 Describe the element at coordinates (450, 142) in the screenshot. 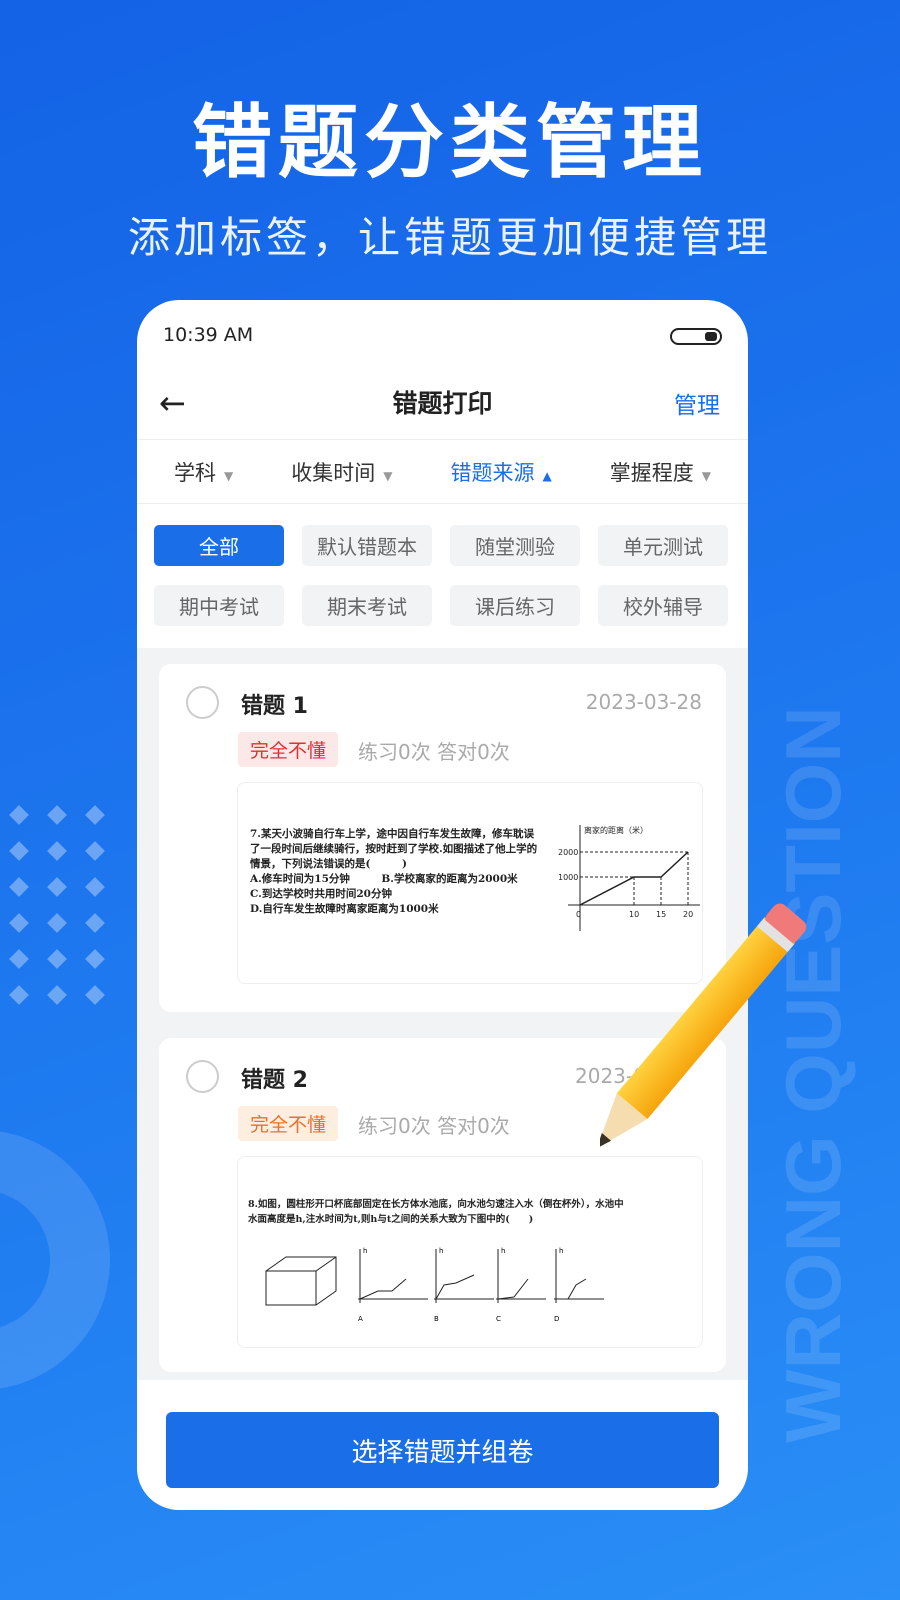

I see `hero-title: 错题分类管理` at that location.